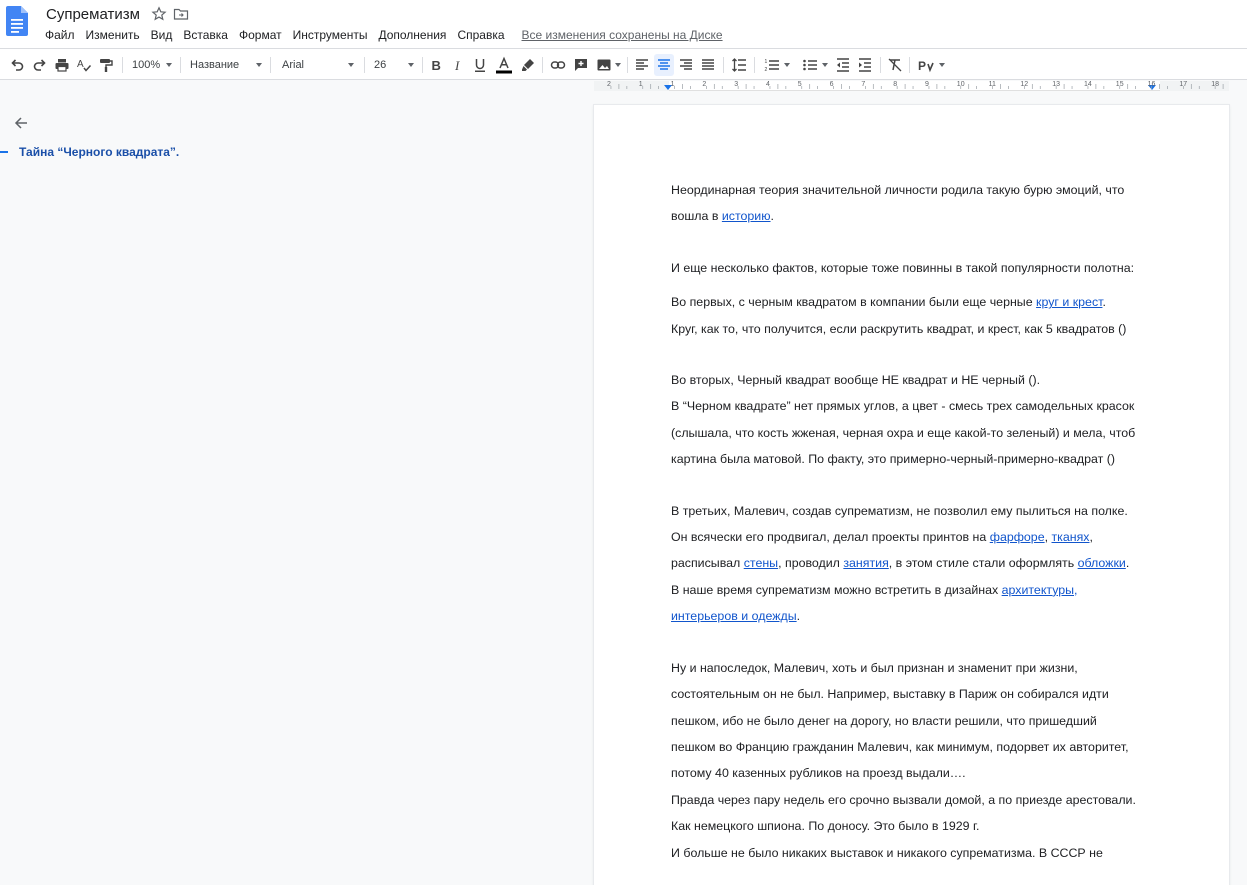 The height and width of the screenshot is (885, 1247). I want to click on align-center-icon, so click(664, 65).